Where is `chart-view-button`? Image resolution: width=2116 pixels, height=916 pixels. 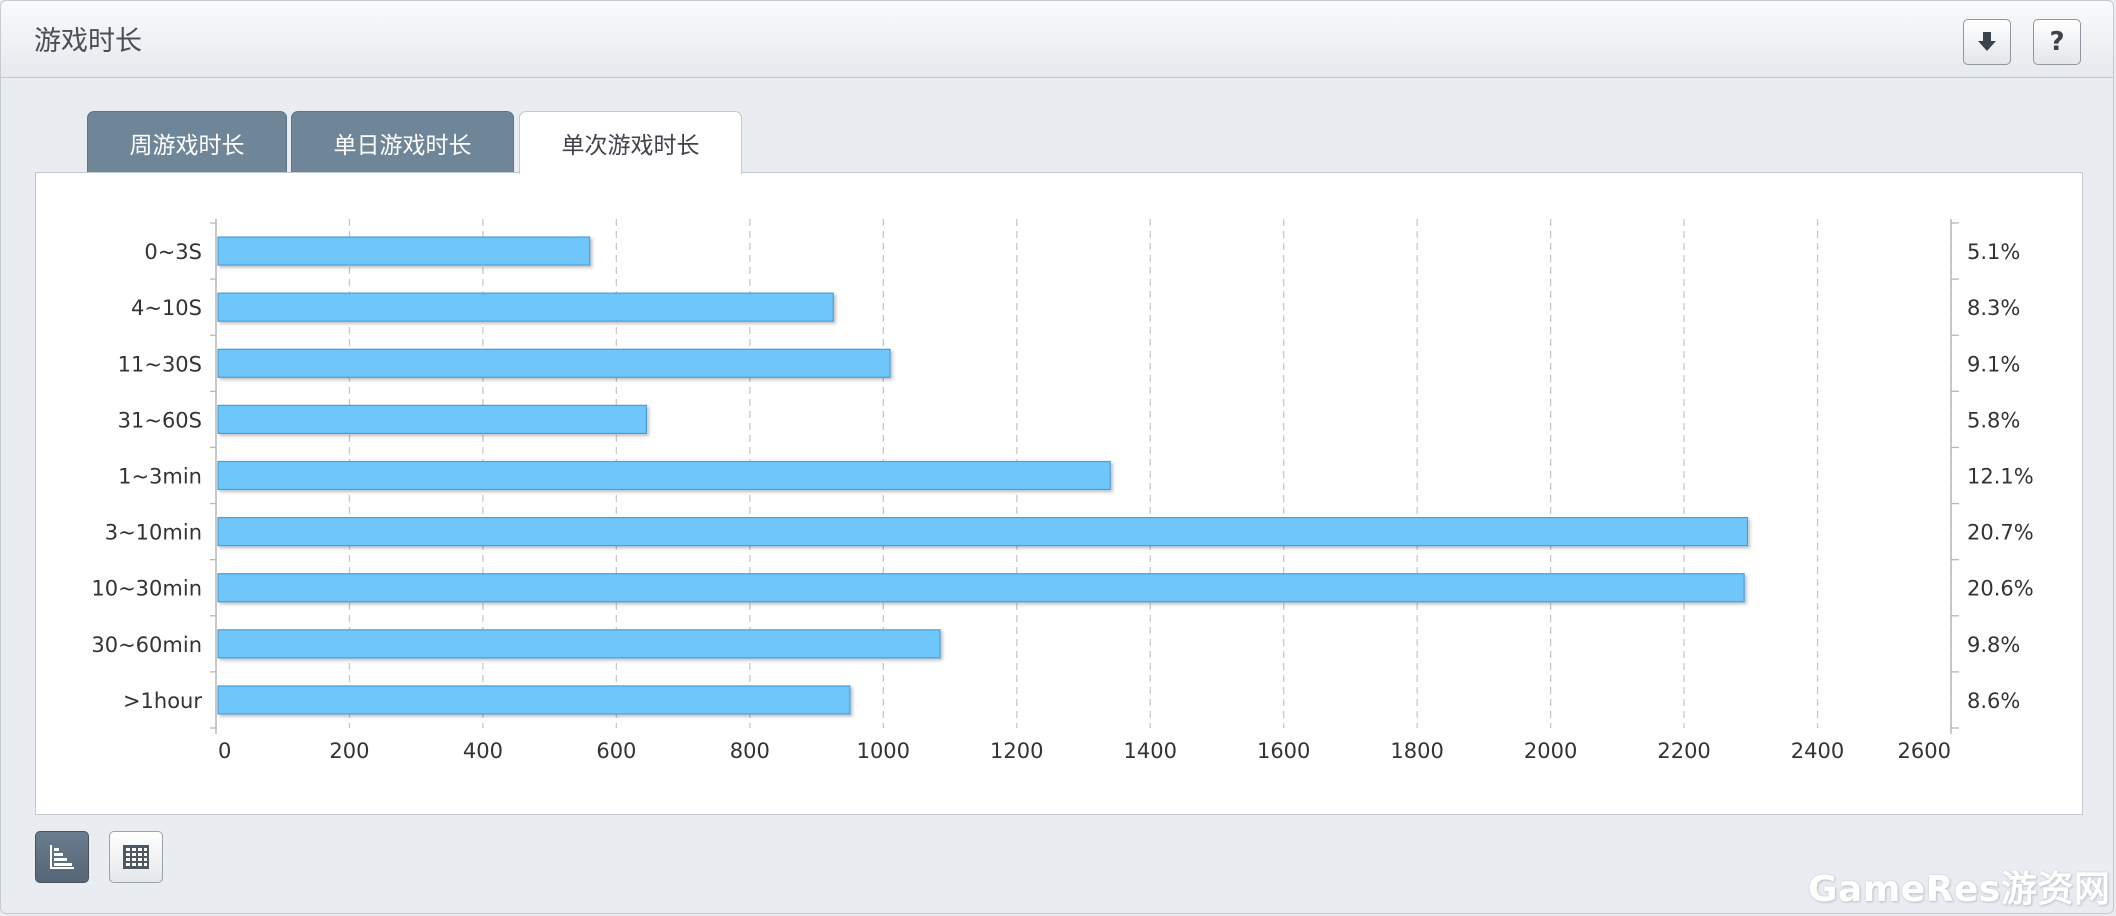
chart-view-button is located at coordinates (62, 857).